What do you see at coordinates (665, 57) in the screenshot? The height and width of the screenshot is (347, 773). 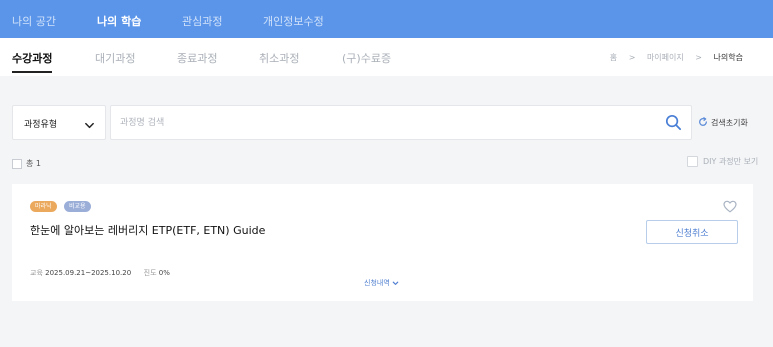 I see `breadcrumb-mypage: 마이페이지` at bounding box center [665, 57].